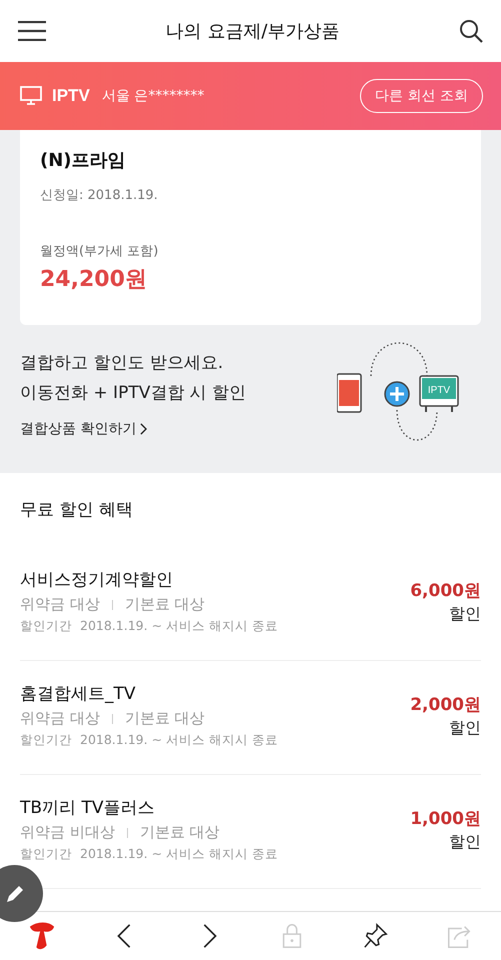 The height and width of the screenshot is (960, 501). Describe the element at coordinates (445, 819) in the screenshot. I see `discount-amount: 1,000원` at that location.